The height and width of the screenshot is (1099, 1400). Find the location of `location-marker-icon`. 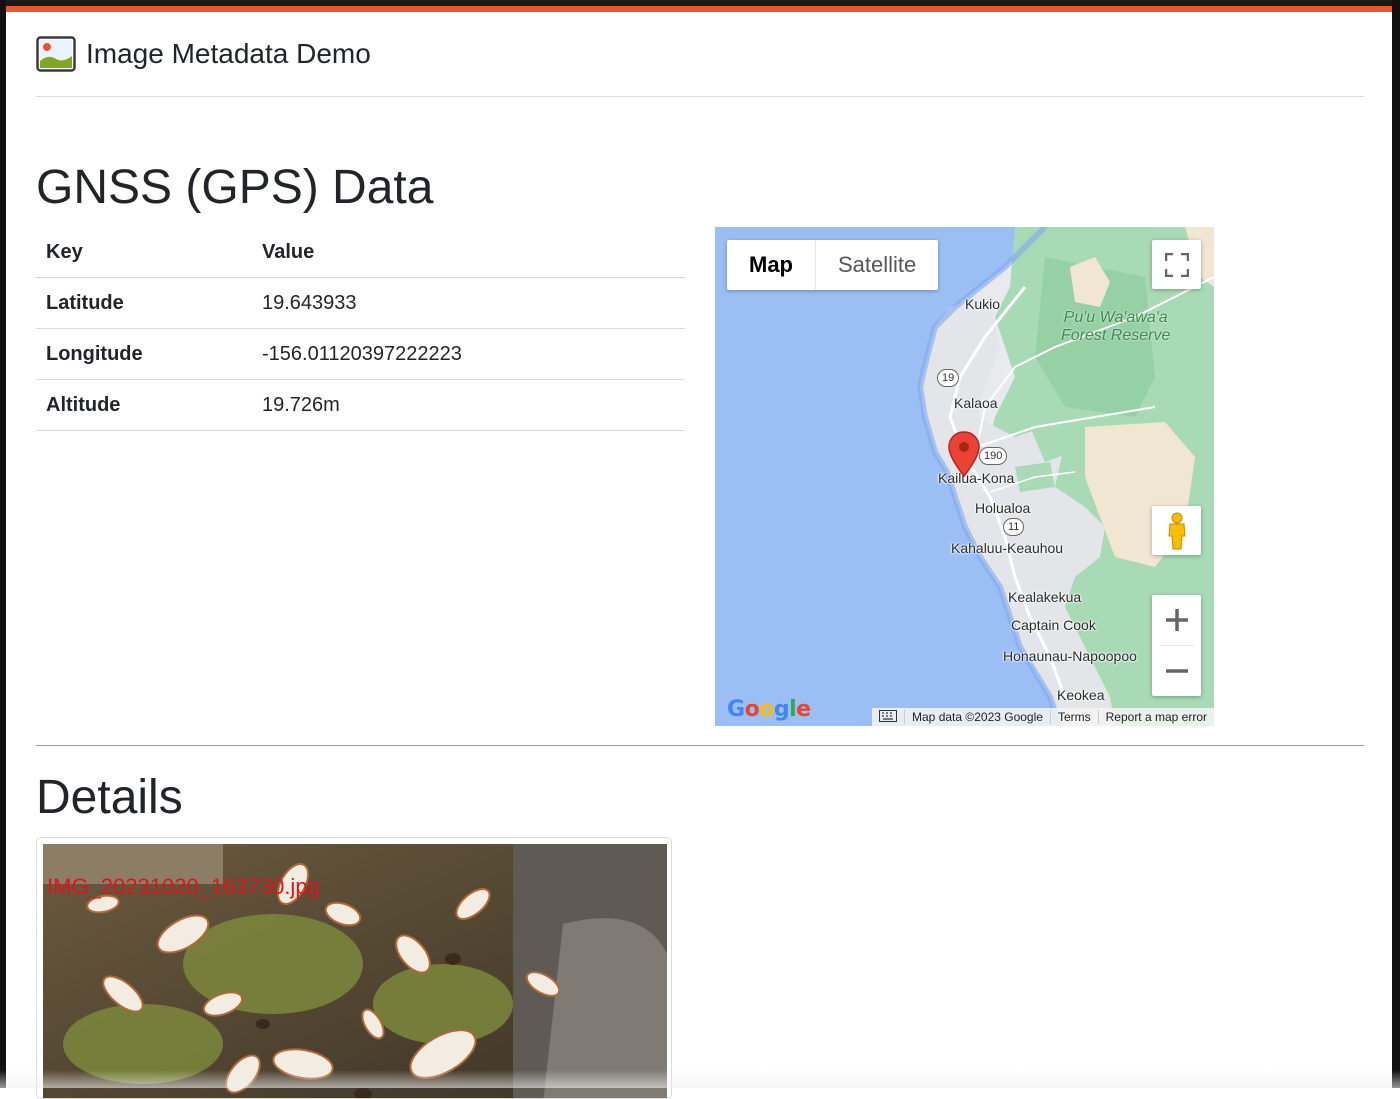

location-marker-icon is located at coordinates (964, 454).